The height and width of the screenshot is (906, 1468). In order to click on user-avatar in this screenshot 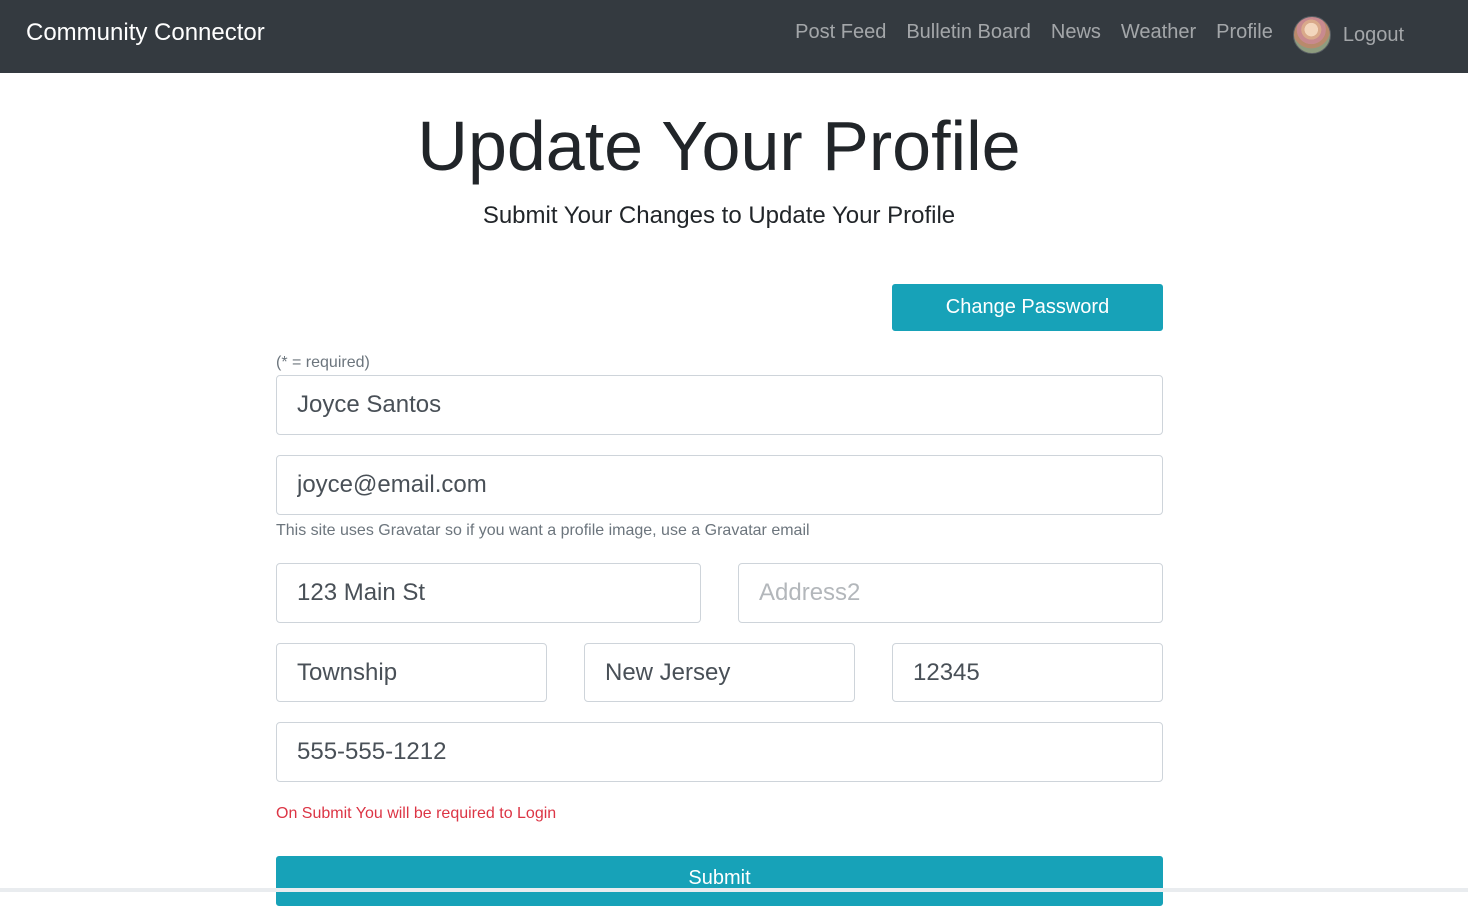, I will do `click(1311, 35)`.